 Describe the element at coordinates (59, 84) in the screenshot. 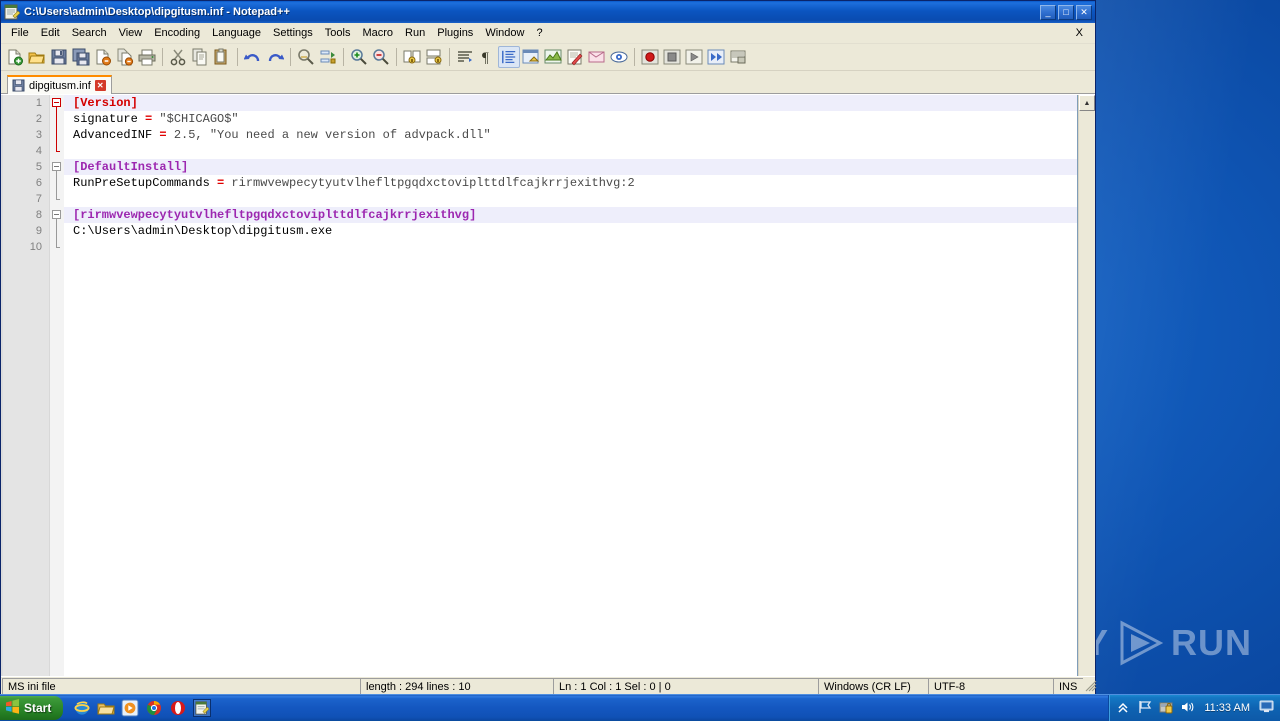

I see `tab-dipgitusm-inf: dipgitusm.inf ✕` at that location.